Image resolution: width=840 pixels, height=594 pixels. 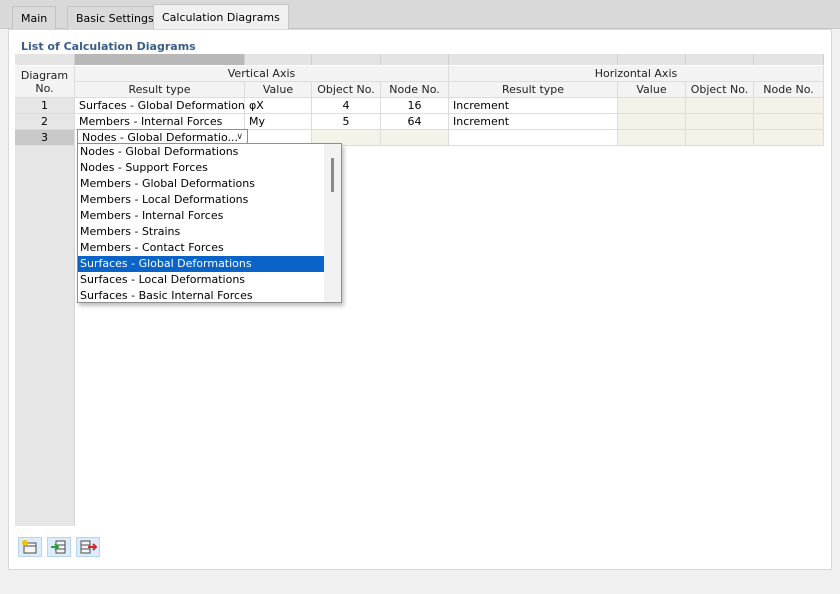 I want to click on new-row-icon, so click(x=30, y=547).